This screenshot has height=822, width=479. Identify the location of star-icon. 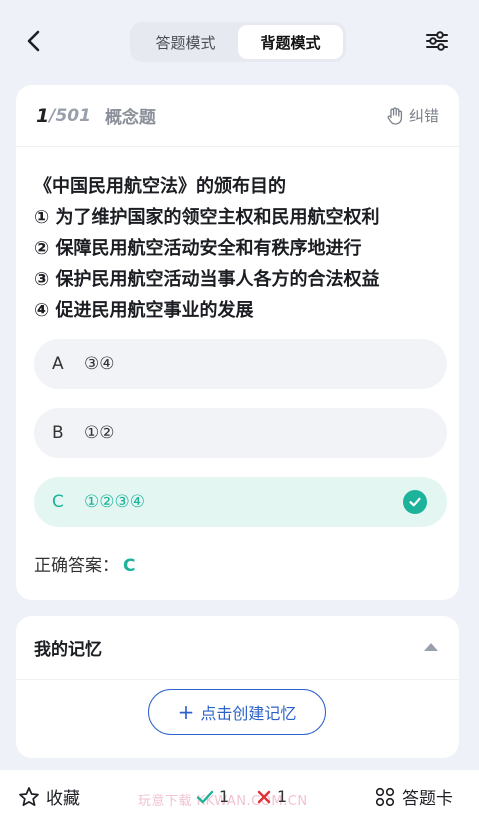
(29, 796).